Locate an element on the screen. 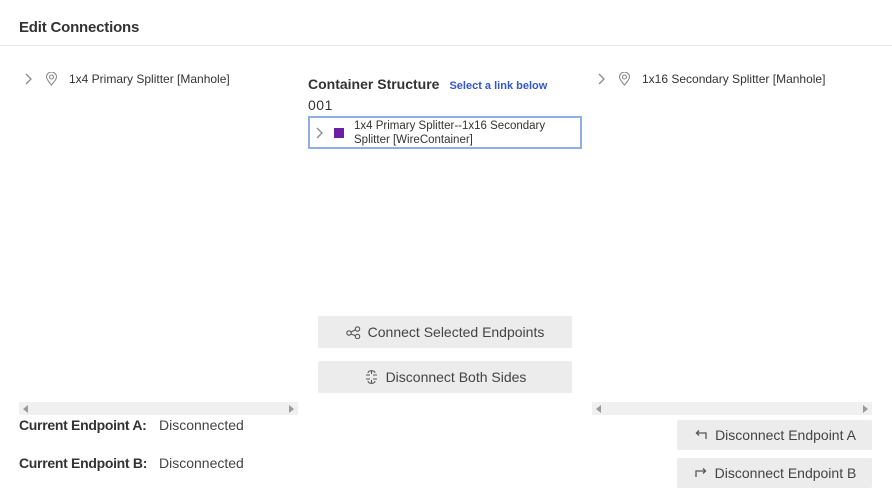 Image resolution: width=892 pixels, height=494 pixels. disconnect-both-sides-button: Disconnect Both Sides is located at coordinates (445, 377).